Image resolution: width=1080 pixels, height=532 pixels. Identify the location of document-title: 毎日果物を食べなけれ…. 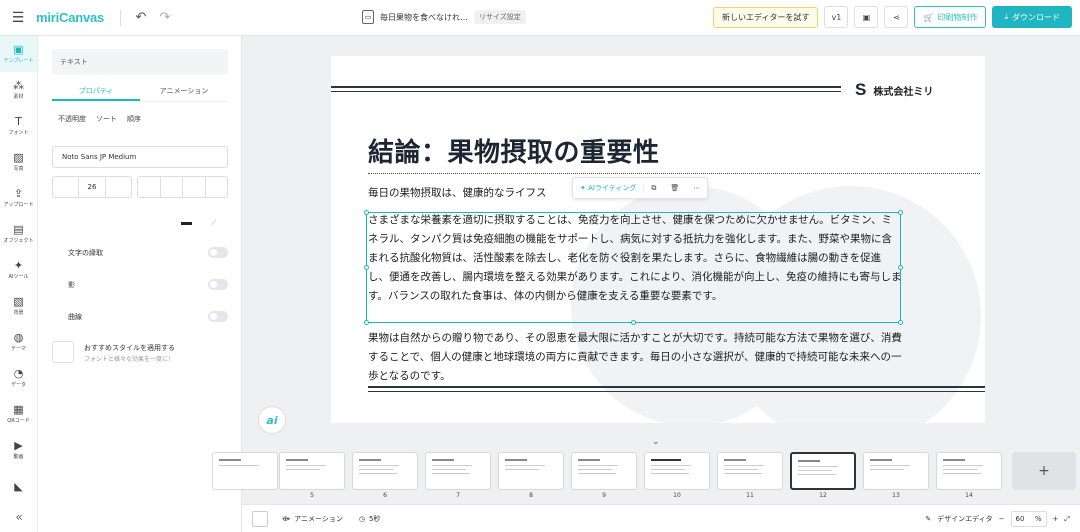
(424, 17).